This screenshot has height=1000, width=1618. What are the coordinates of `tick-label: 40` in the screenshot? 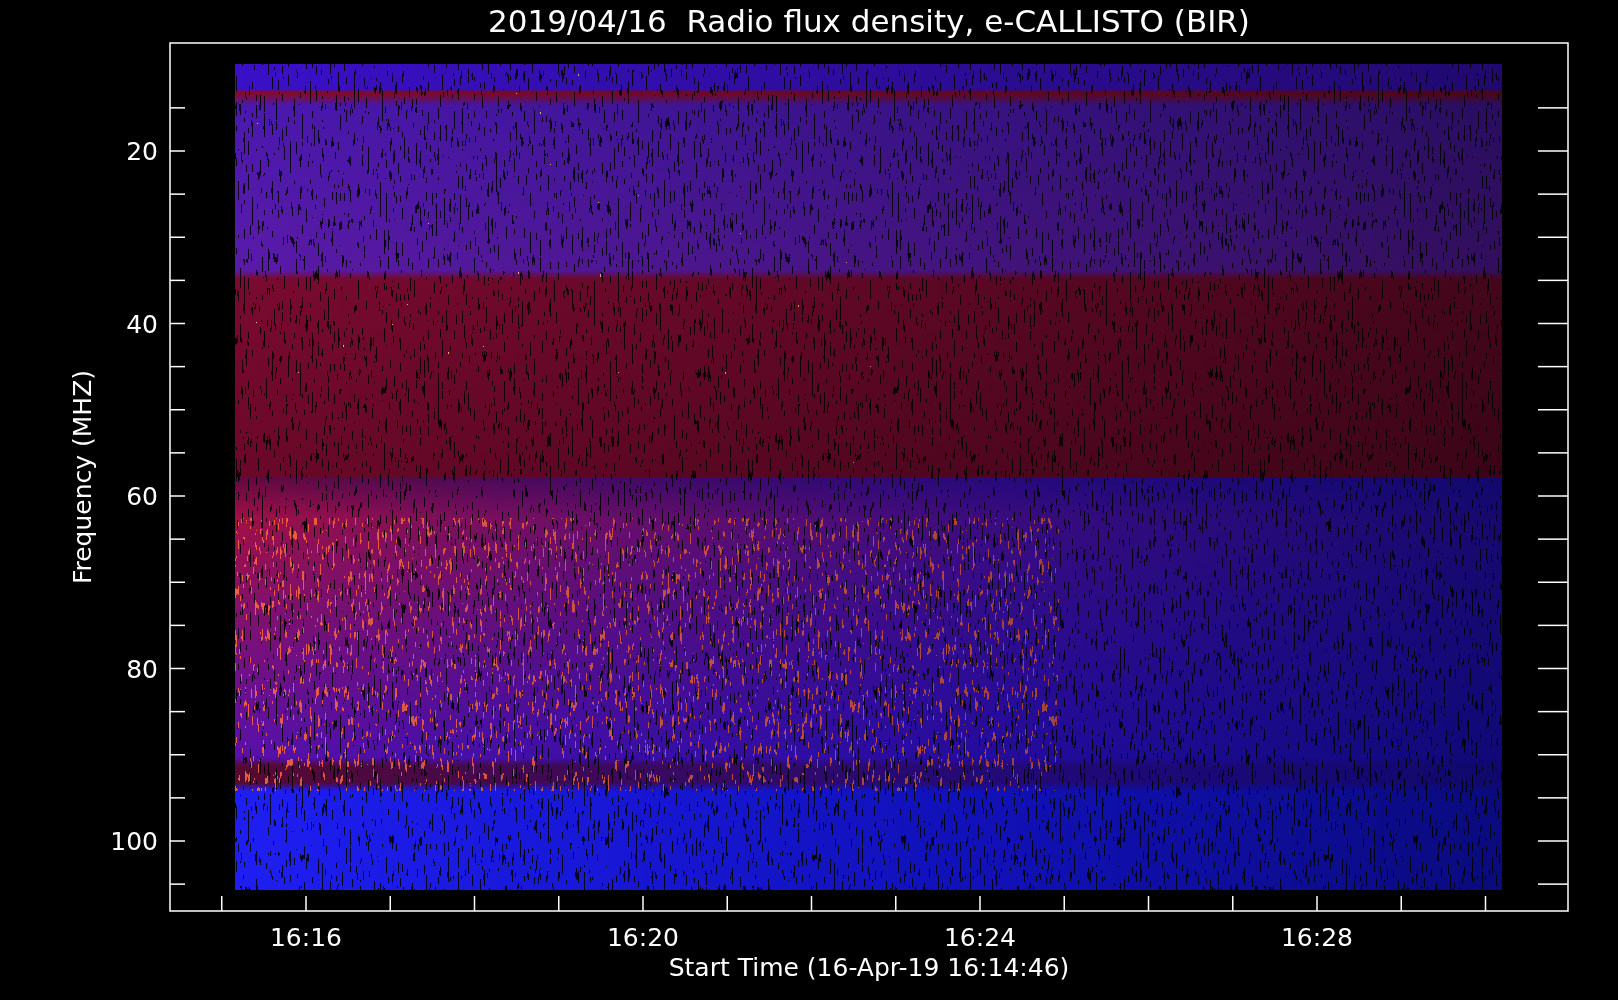 It's located at (142, 324).